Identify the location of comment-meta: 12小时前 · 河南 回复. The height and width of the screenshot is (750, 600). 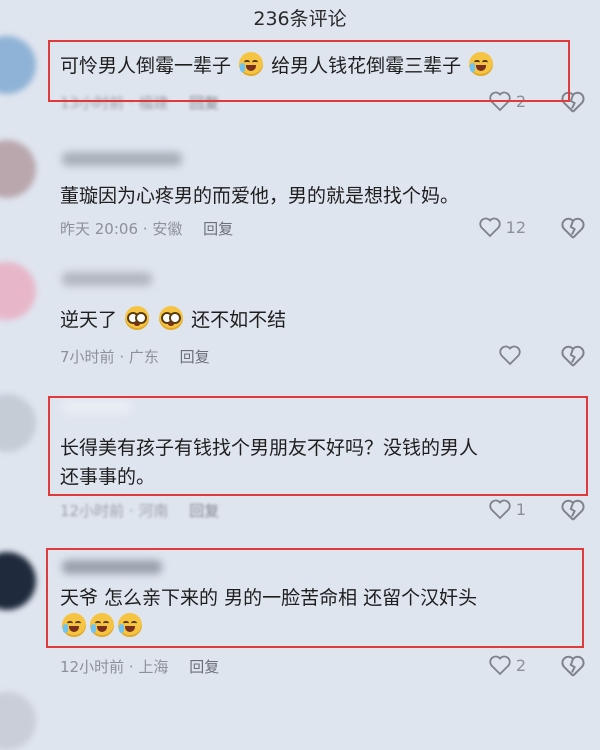
(140, 511).